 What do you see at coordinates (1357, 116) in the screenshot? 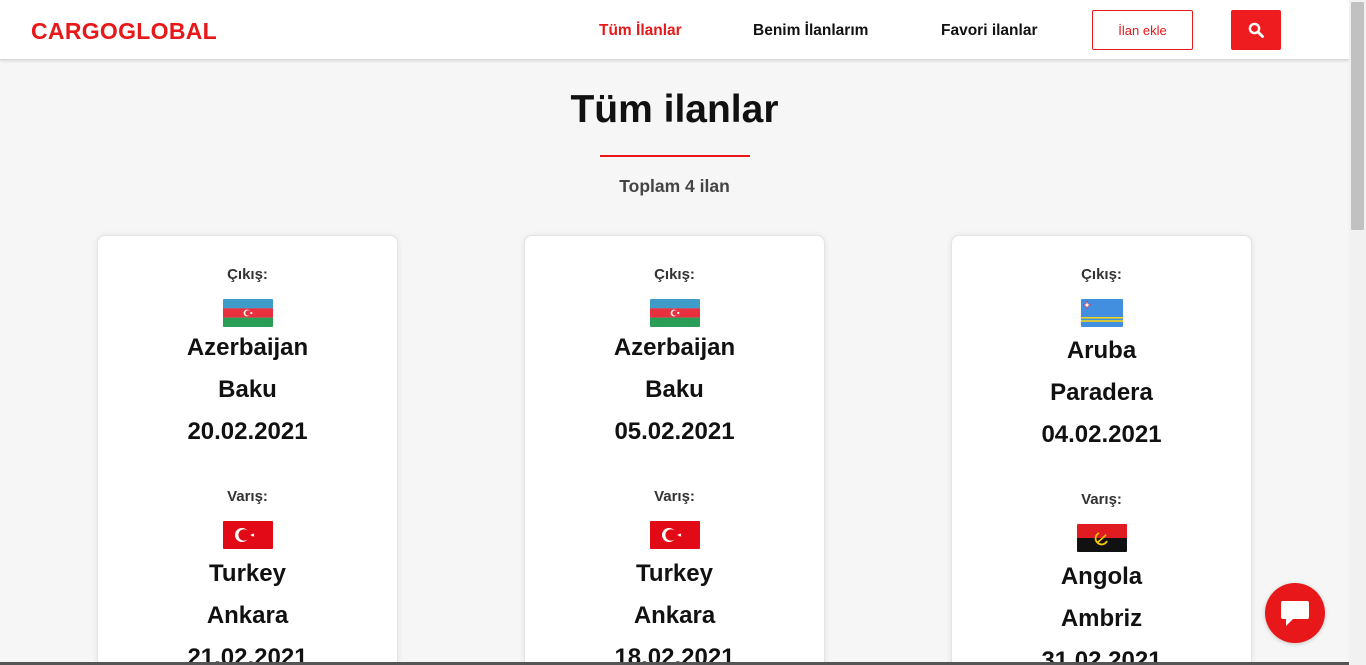
I see `scrollbar-thumb` at bounding box center [1357, 116].